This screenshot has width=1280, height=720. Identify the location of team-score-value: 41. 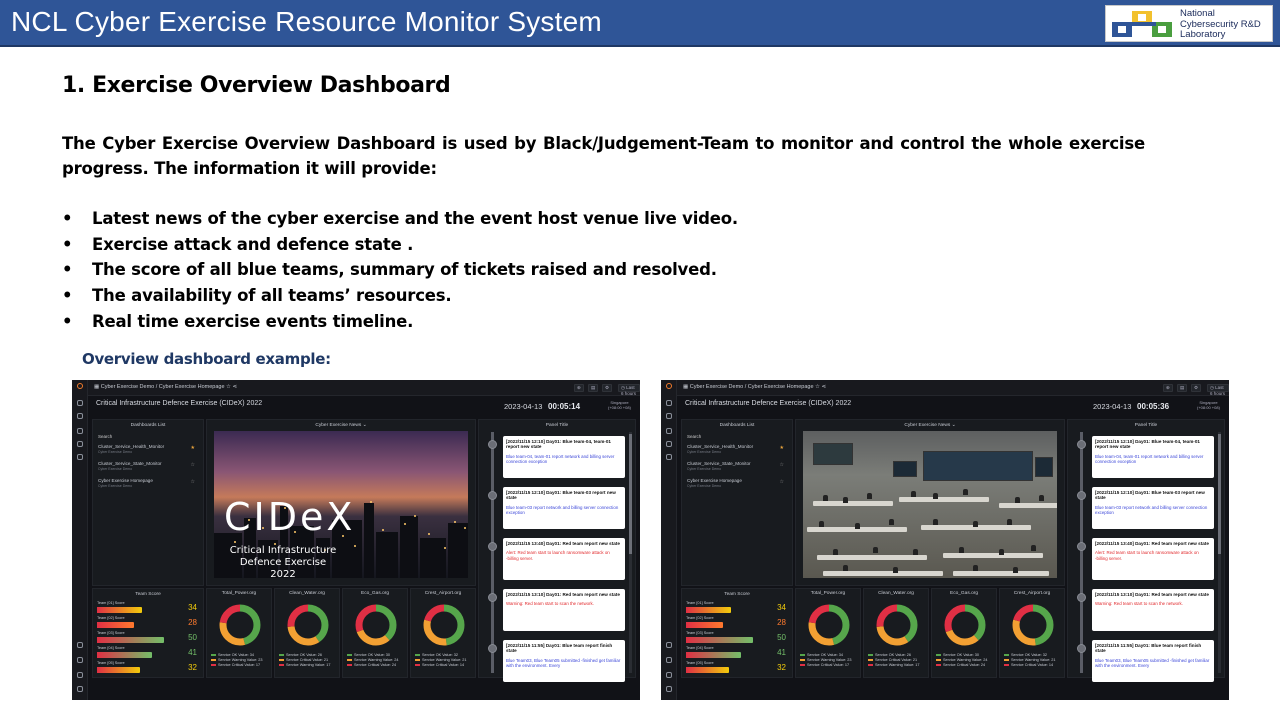
(192, 652).